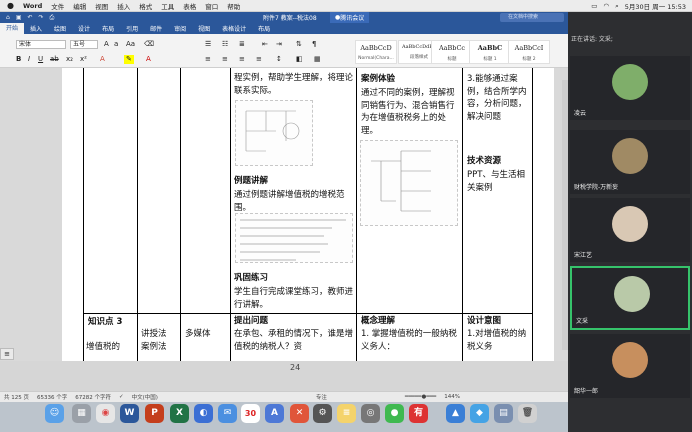 This screenshot has width=692, height=432. Describe the element at coordinates (84, 44) in the screenshot. I see `font-size-select: 五号` at that location.